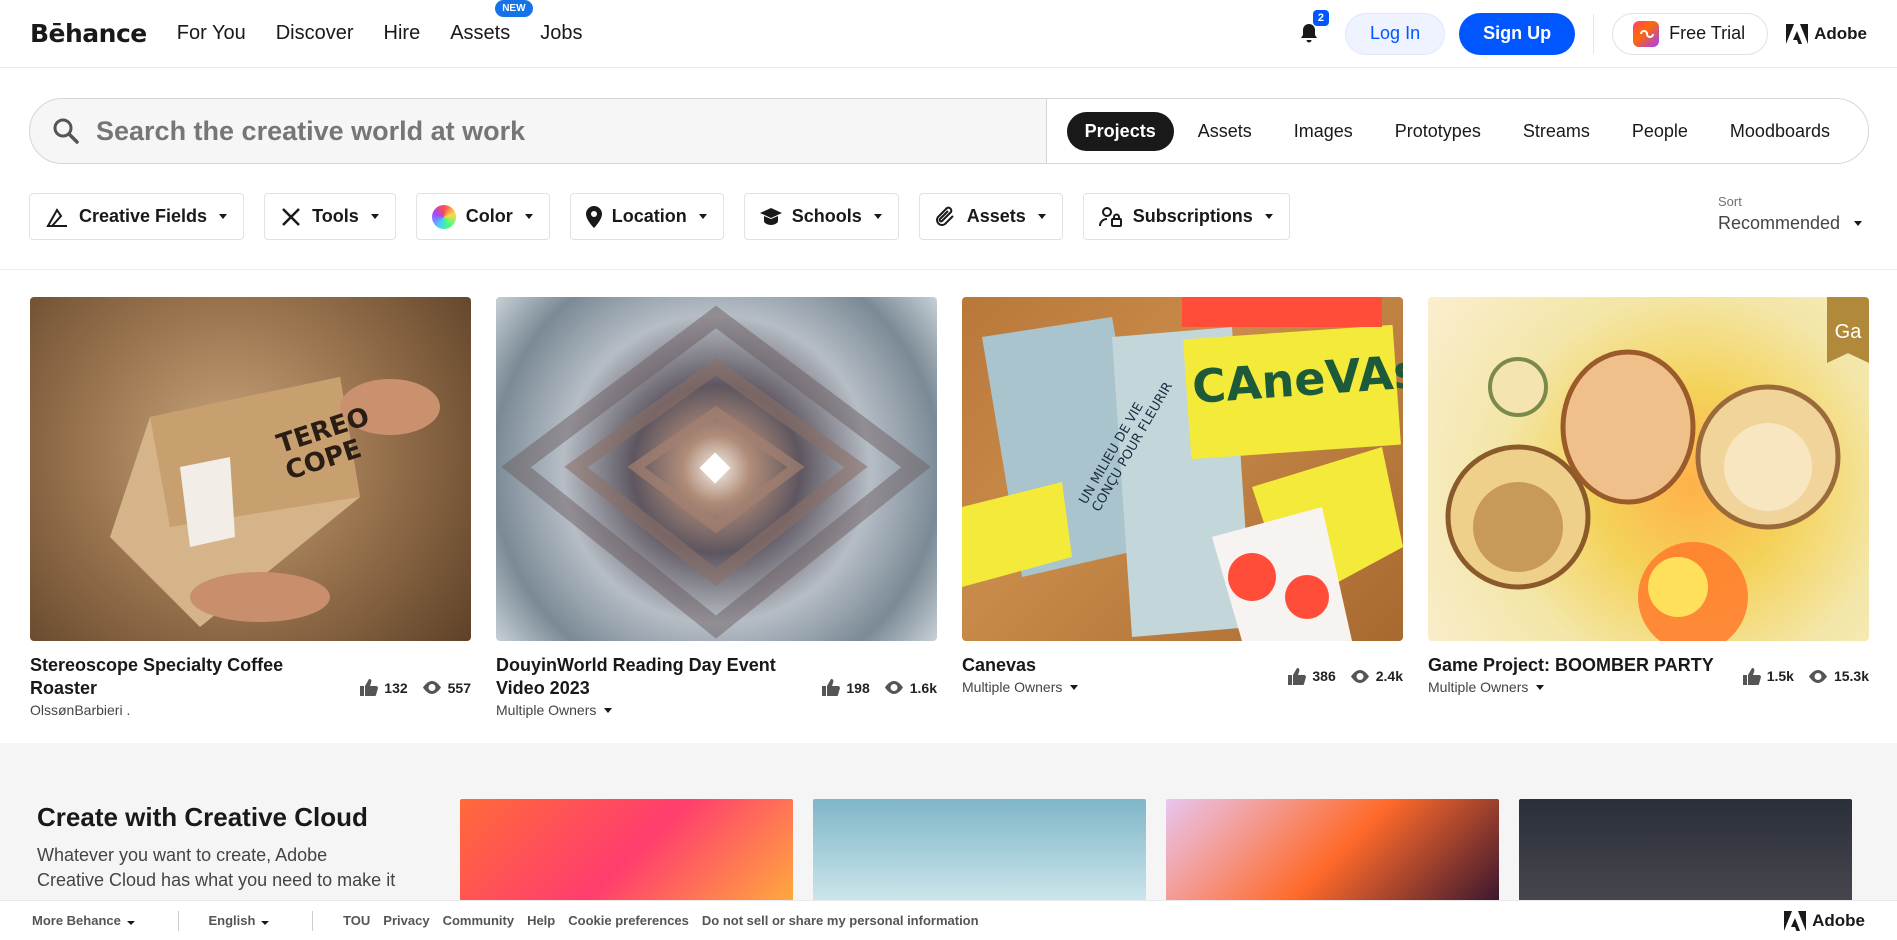 The image size is (1897, 940). Describe the element at coordinates (83, 920) in the screenshot. I see `more-behance-menu: More Behance` at that location.